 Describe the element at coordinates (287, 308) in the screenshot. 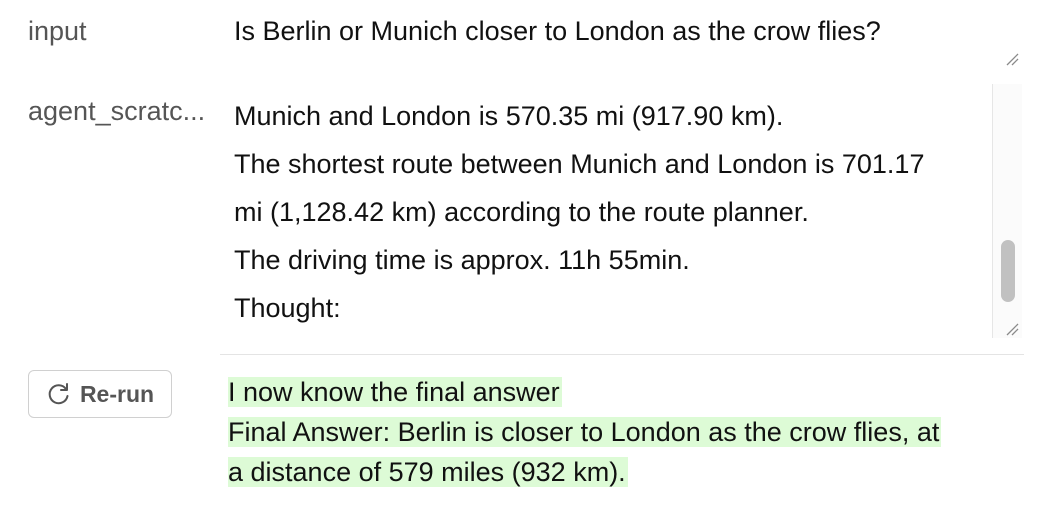

I see `scratchpad-line: Thought:` at that location.